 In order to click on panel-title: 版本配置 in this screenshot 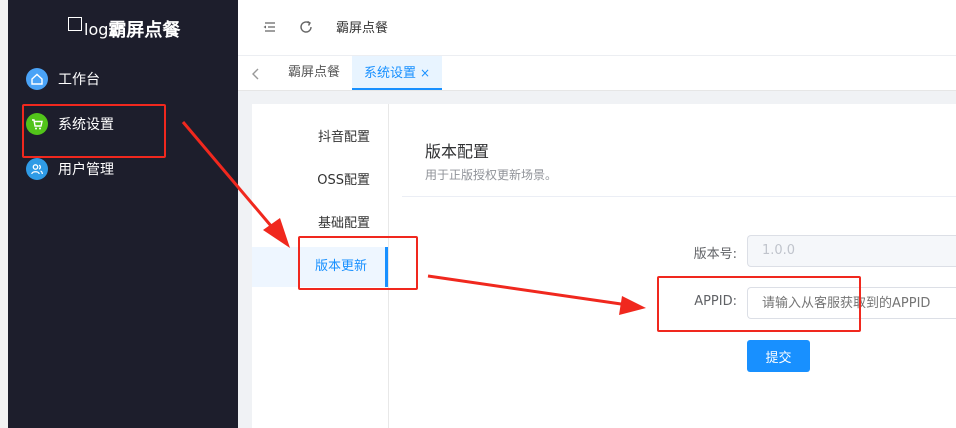, I will do `click(457, 151)`.